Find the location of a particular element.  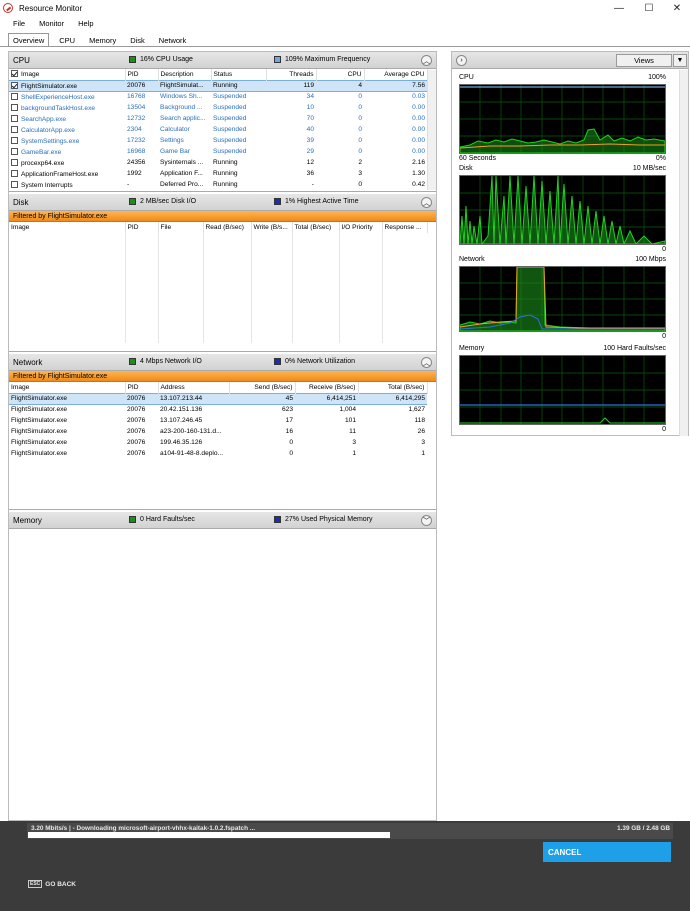

memory-graph-min: 0 is located at coordinates (664, 429).